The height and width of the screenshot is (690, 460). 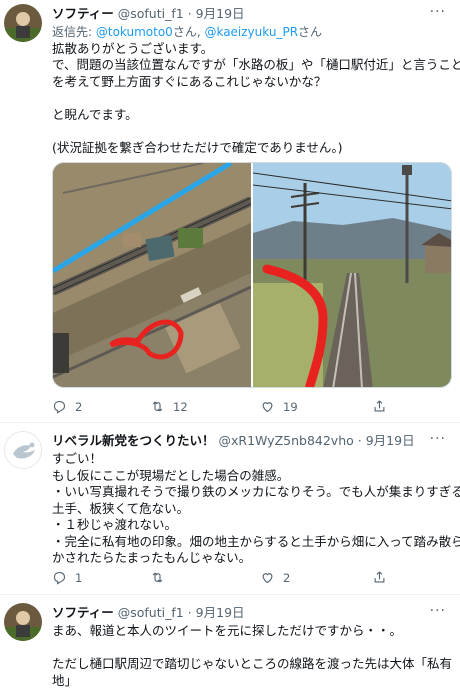 What do you see at coordinates (352, 275) in the screenshot?
I see `trackside-photo` at bounding box center [352, 275].